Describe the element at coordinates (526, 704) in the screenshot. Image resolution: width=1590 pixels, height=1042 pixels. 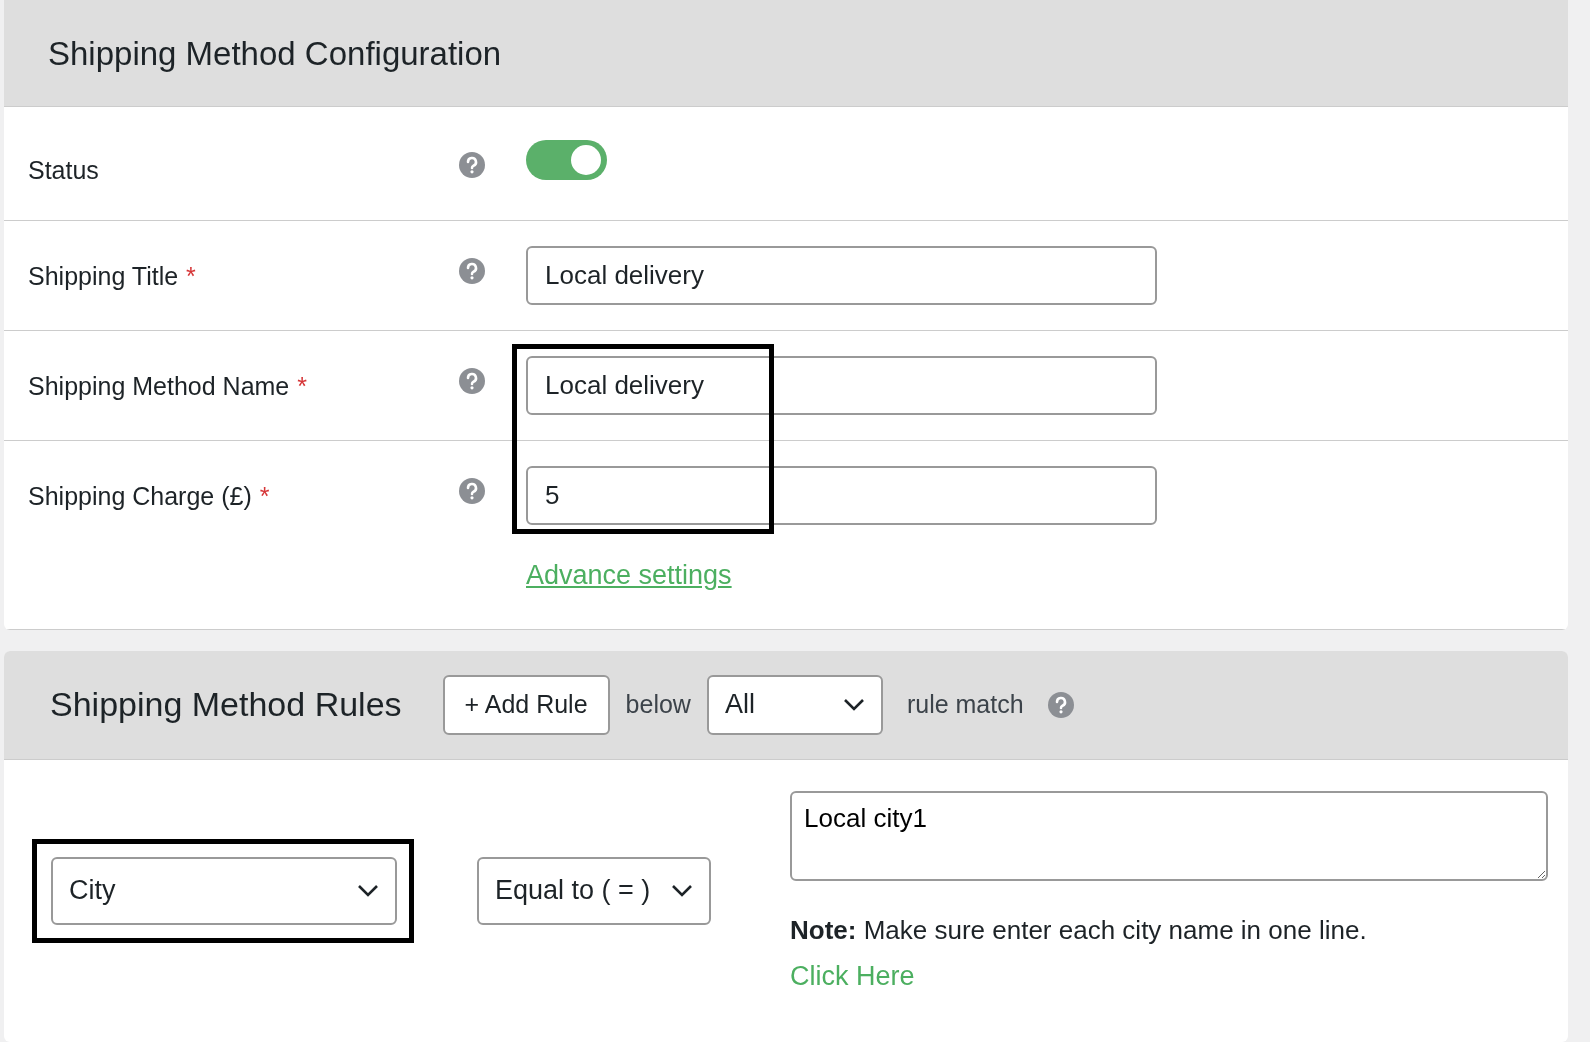
I see `add-rule-button: + Add Rule` at that location.